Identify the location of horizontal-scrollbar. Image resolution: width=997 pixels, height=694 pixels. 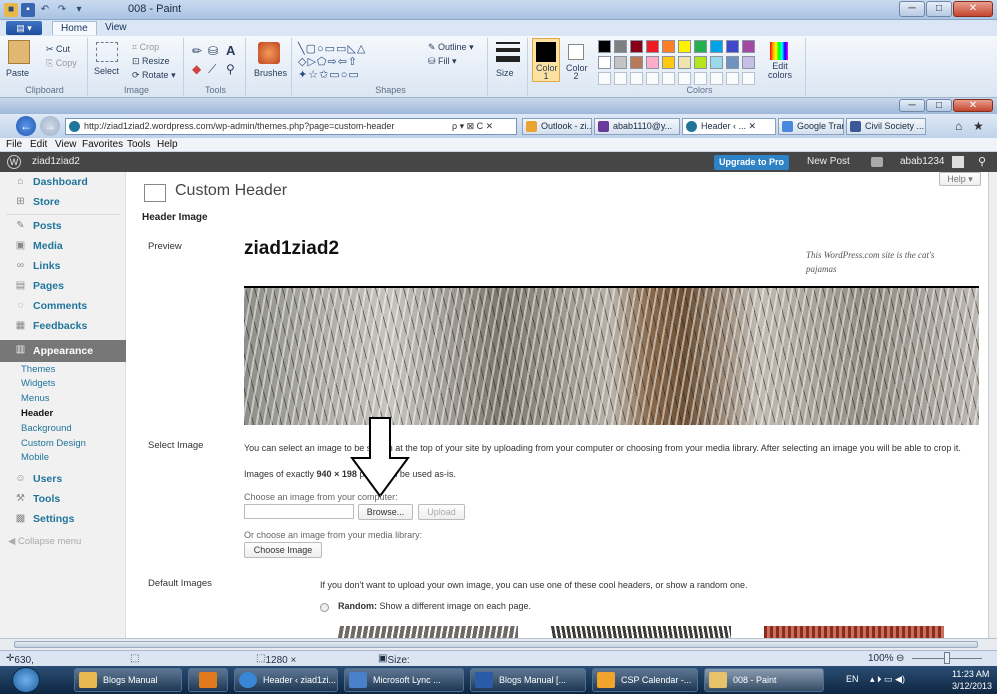
(498, 644).